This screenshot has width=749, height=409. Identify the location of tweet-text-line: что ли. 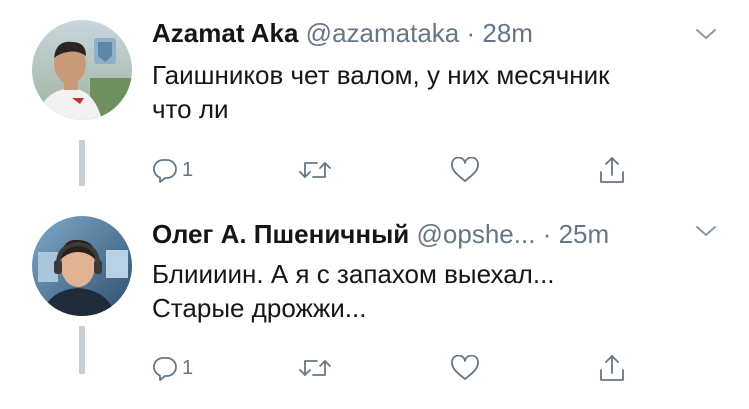
(190, 109).